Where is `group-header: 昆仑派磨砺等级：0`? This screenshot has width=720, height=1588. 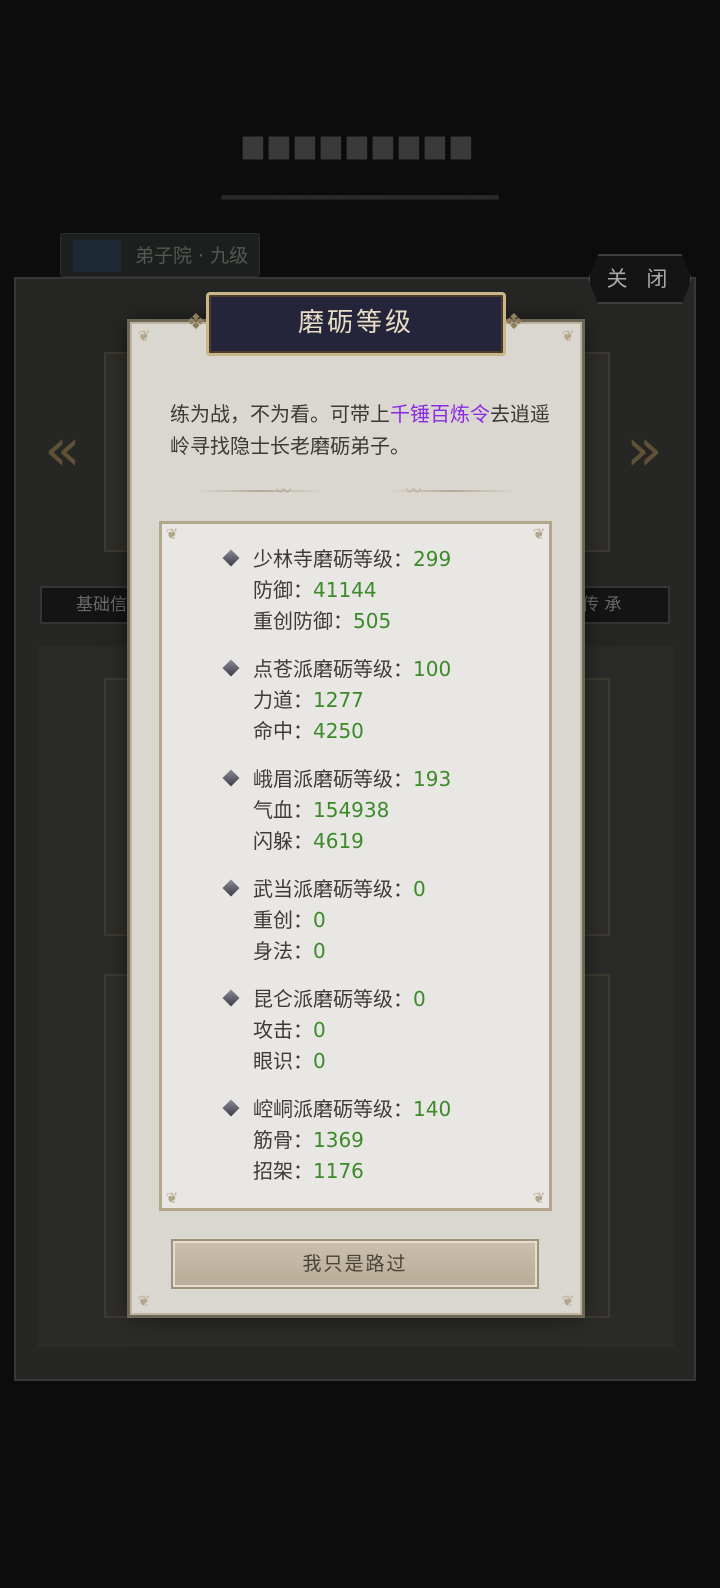 group-header: 昆仑派磨砺等级：0 is located at coordinates (324, 999).